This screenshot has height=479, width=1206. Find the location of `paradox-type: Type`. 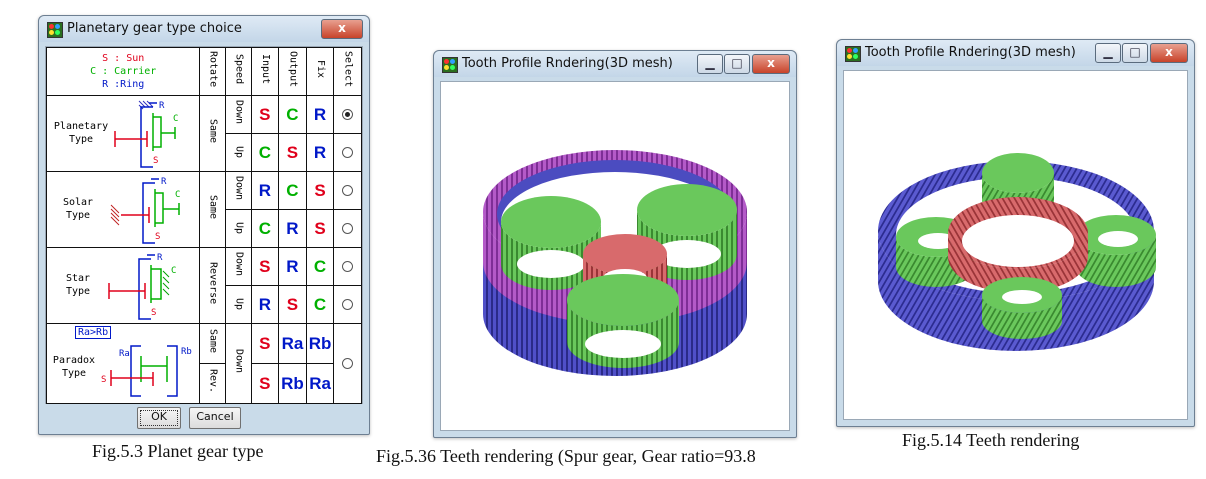

paradox-type: Type is located at coordinates (74, 373).